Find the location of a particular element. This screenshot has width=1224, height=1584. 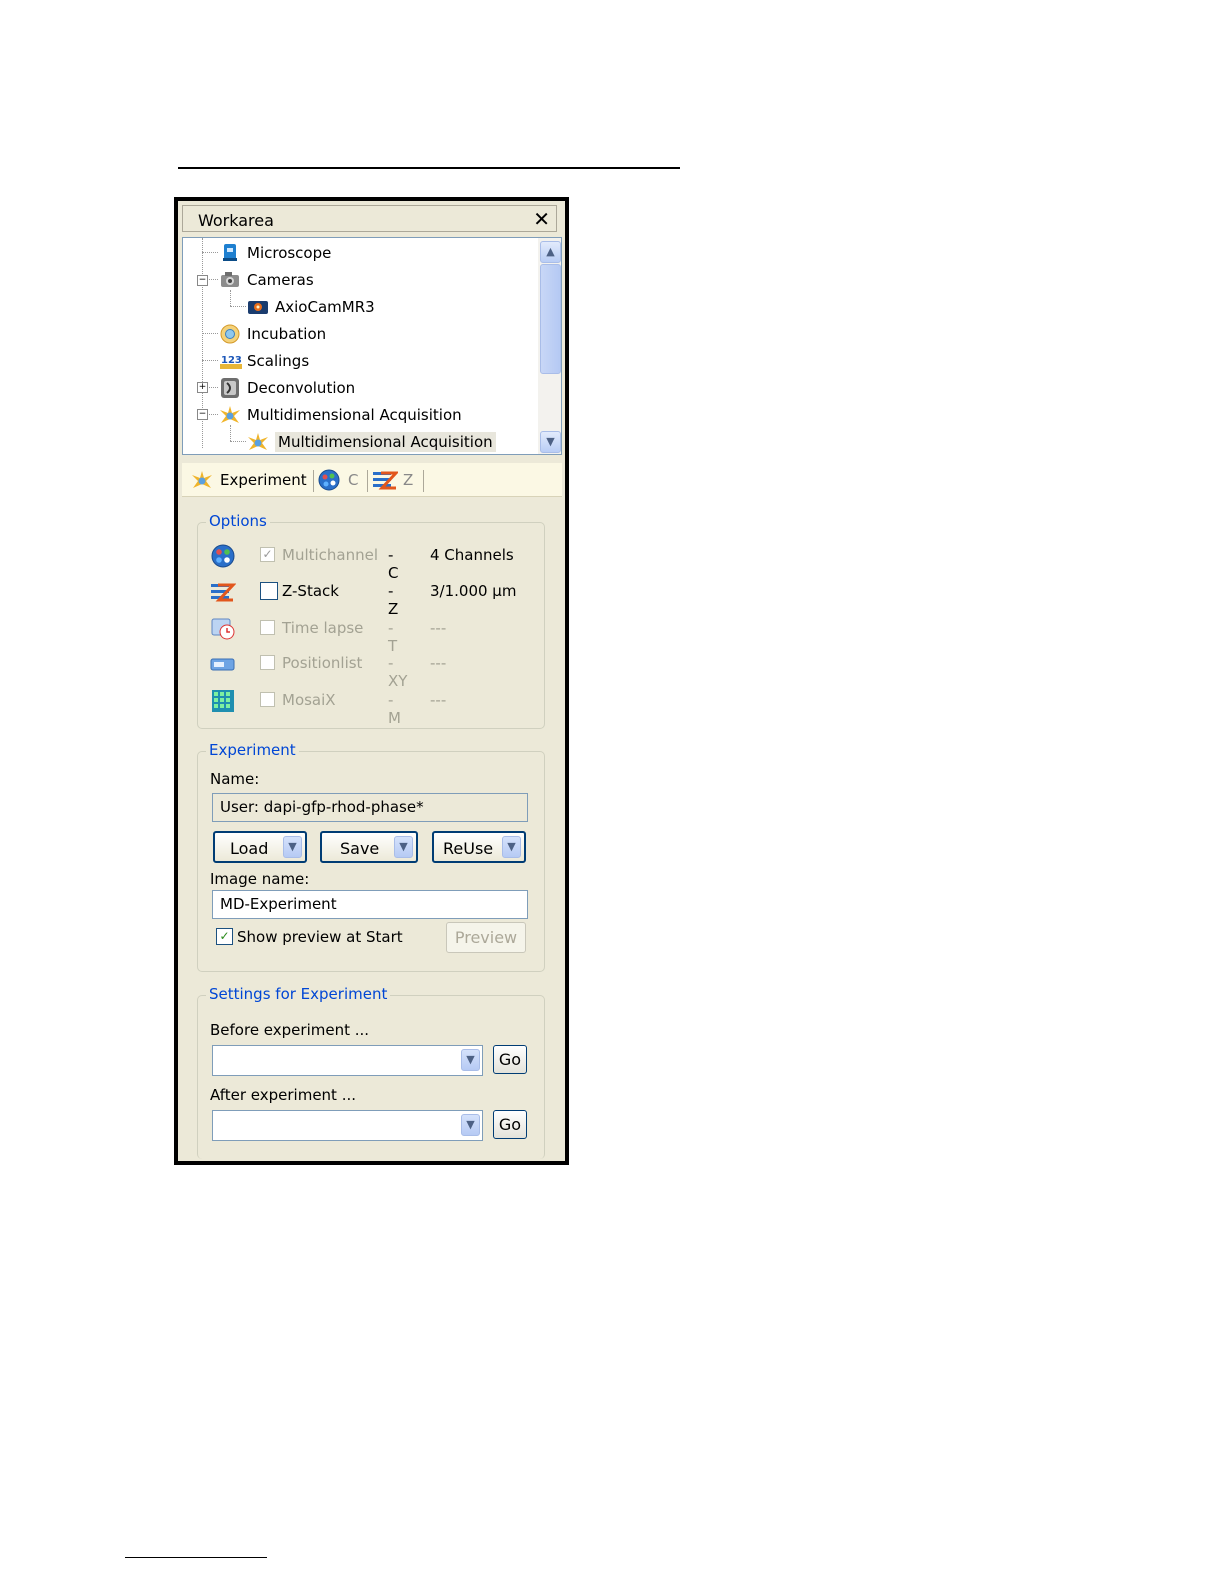

load-button-label: Load is located at coordinates (249, 848).